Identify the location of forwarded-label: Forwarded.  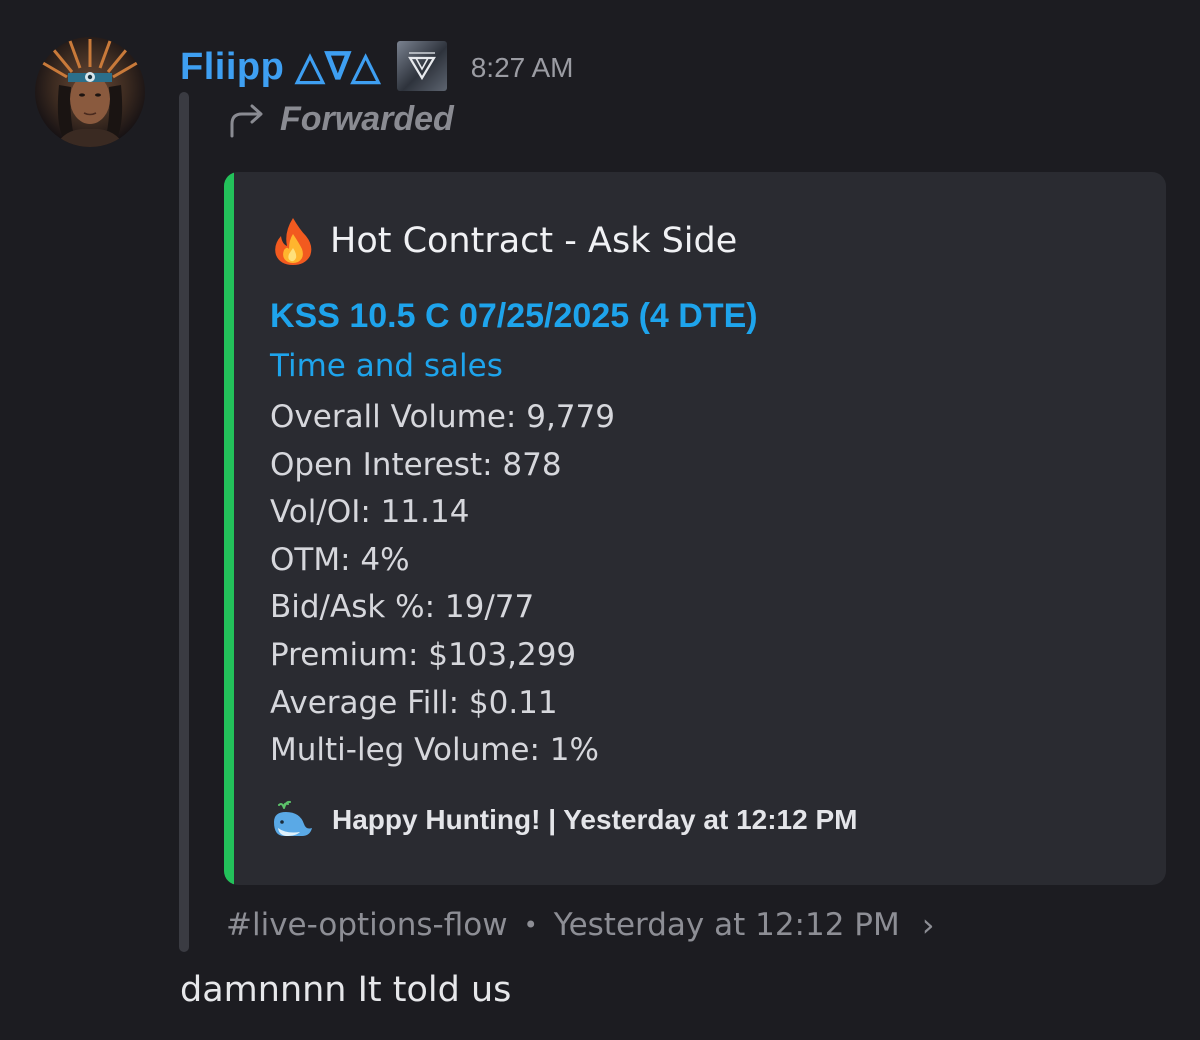
(367, 119).